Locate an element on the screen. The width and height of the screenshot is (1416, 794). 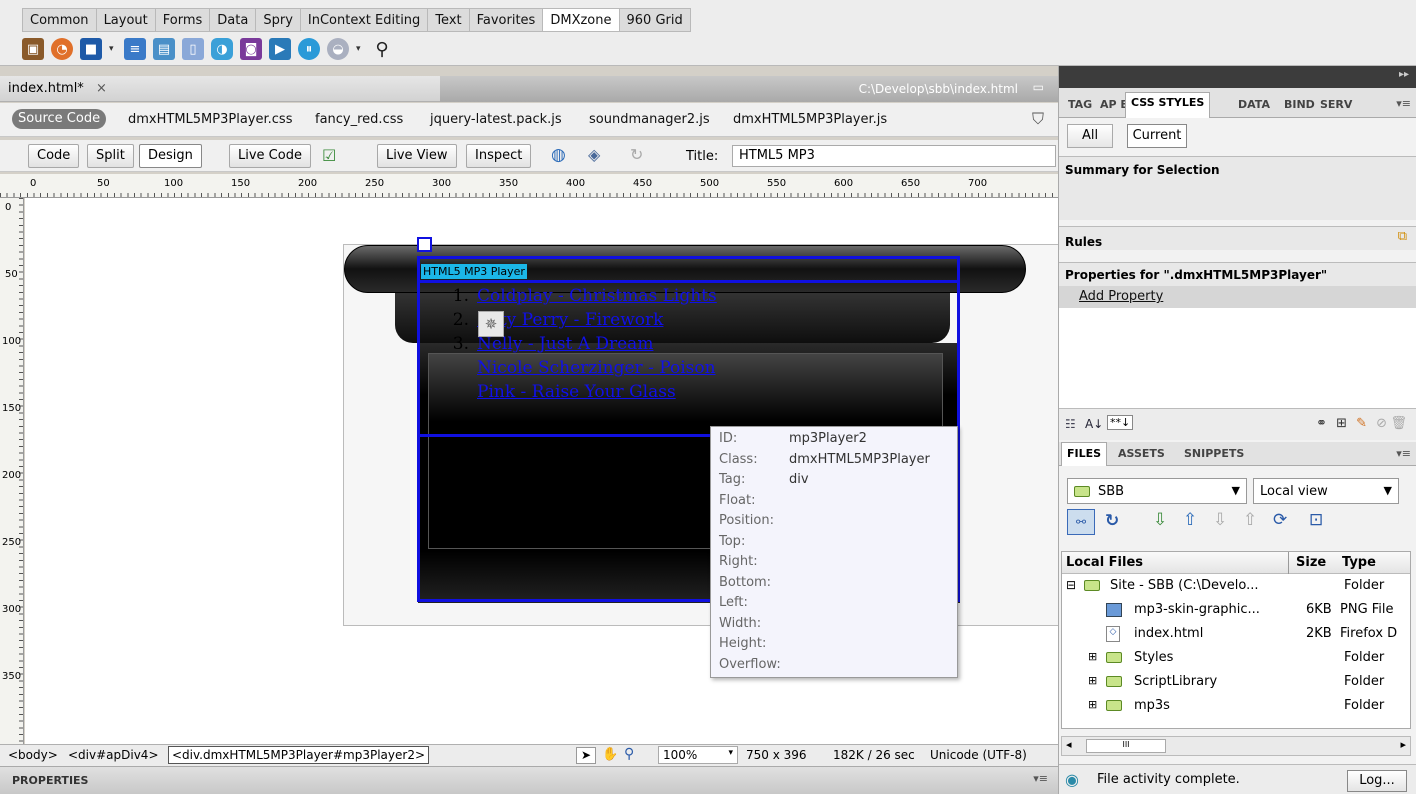
insert-tab-text: Text is located at coordinates (448, 20).